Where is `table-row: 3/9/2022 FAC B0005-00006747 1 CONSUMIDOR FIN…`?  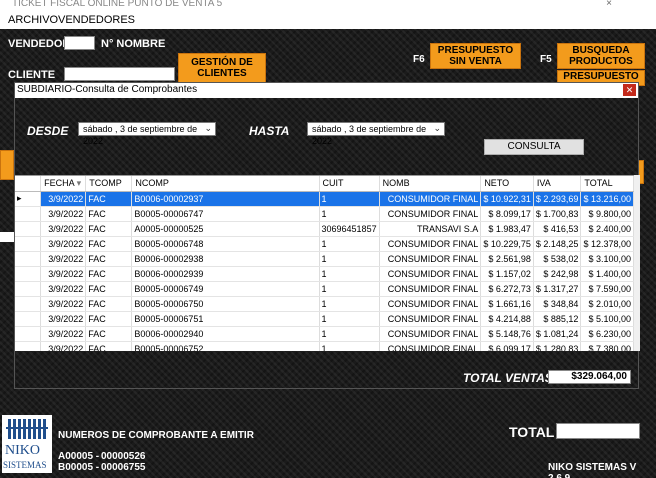
table-row: 3/9/2022 FAC B0005-00006747 1 CONSUMIDOR FIN… is located at coordinates (324, 214).